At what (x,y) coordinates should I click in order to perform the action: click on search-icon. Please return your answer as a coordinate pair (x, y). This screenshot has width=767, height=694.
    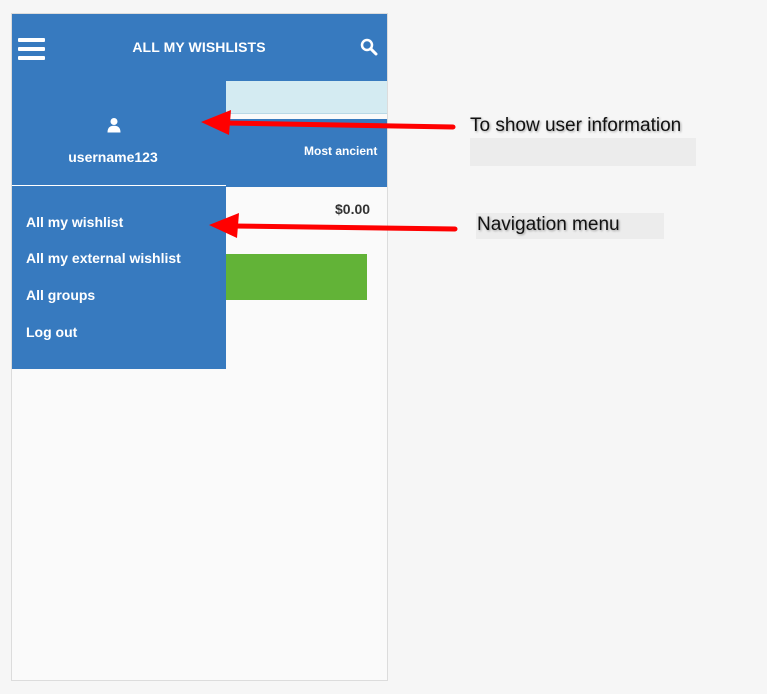
    Looking at the image, I should click on (369, 47).